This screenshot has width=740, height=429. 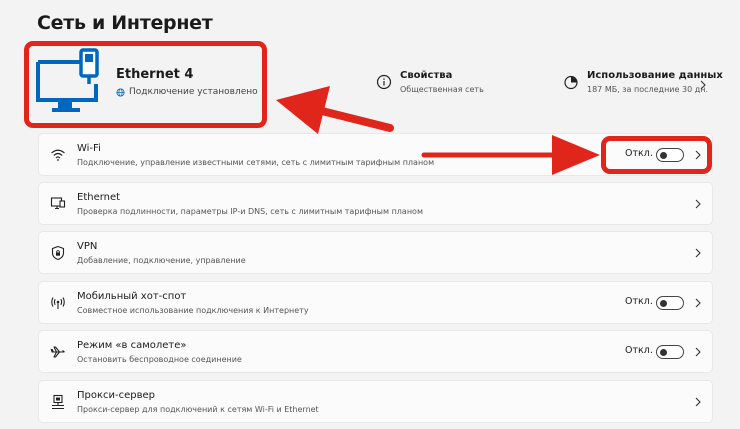 What do you see at coordinates (116, 395) in the screenshot?
I see `card-title: Прокси-сервер` at bounding box center [116, 395].